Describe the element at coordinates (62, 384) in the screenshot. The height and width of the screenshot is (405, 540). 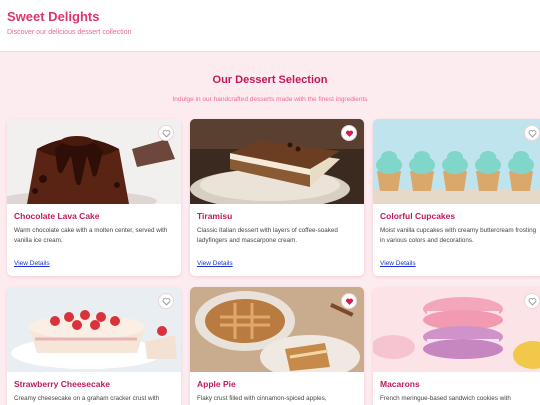
I see `dessert-name: Strawberry Cheesecake` at that location.